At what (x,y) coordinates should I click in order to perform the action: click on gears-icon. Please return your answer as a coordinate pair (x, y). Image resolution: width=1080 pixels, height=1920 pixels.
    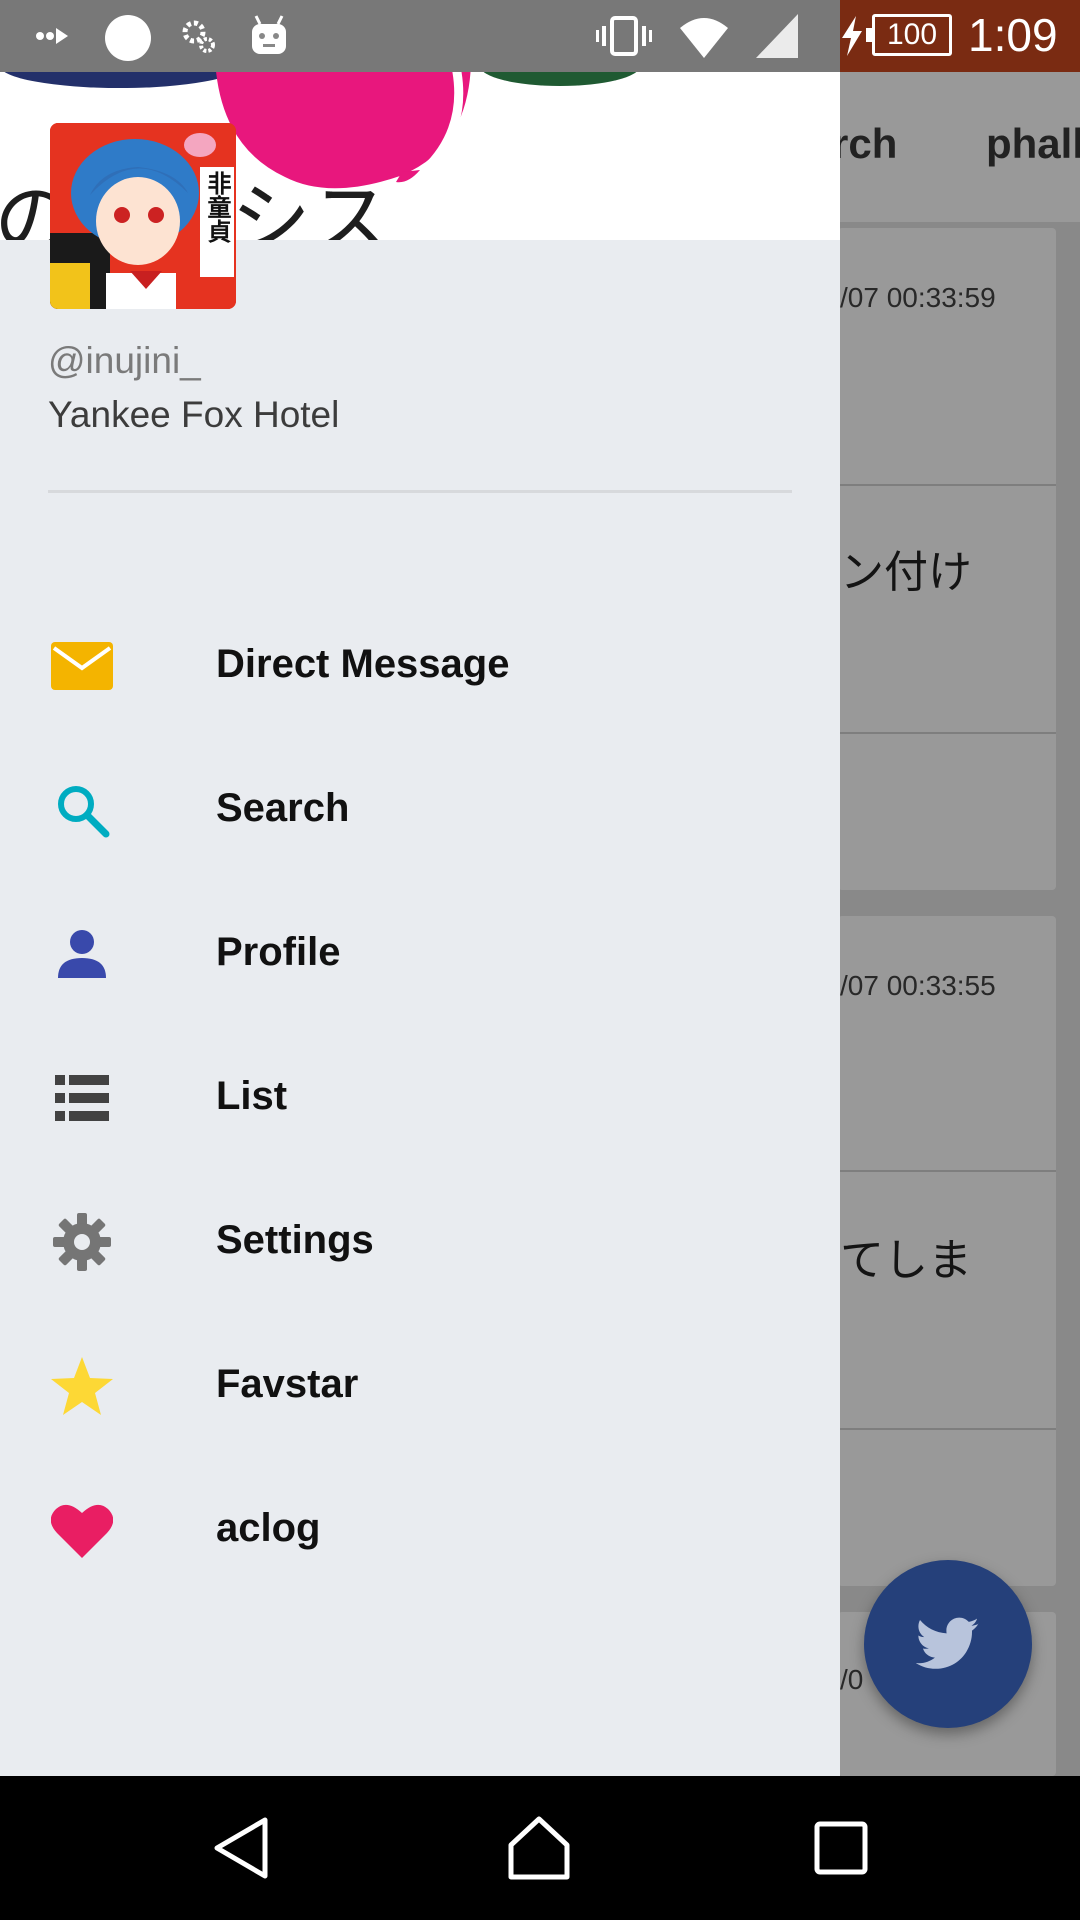
    Looking at the image, I should click on (198, 36).